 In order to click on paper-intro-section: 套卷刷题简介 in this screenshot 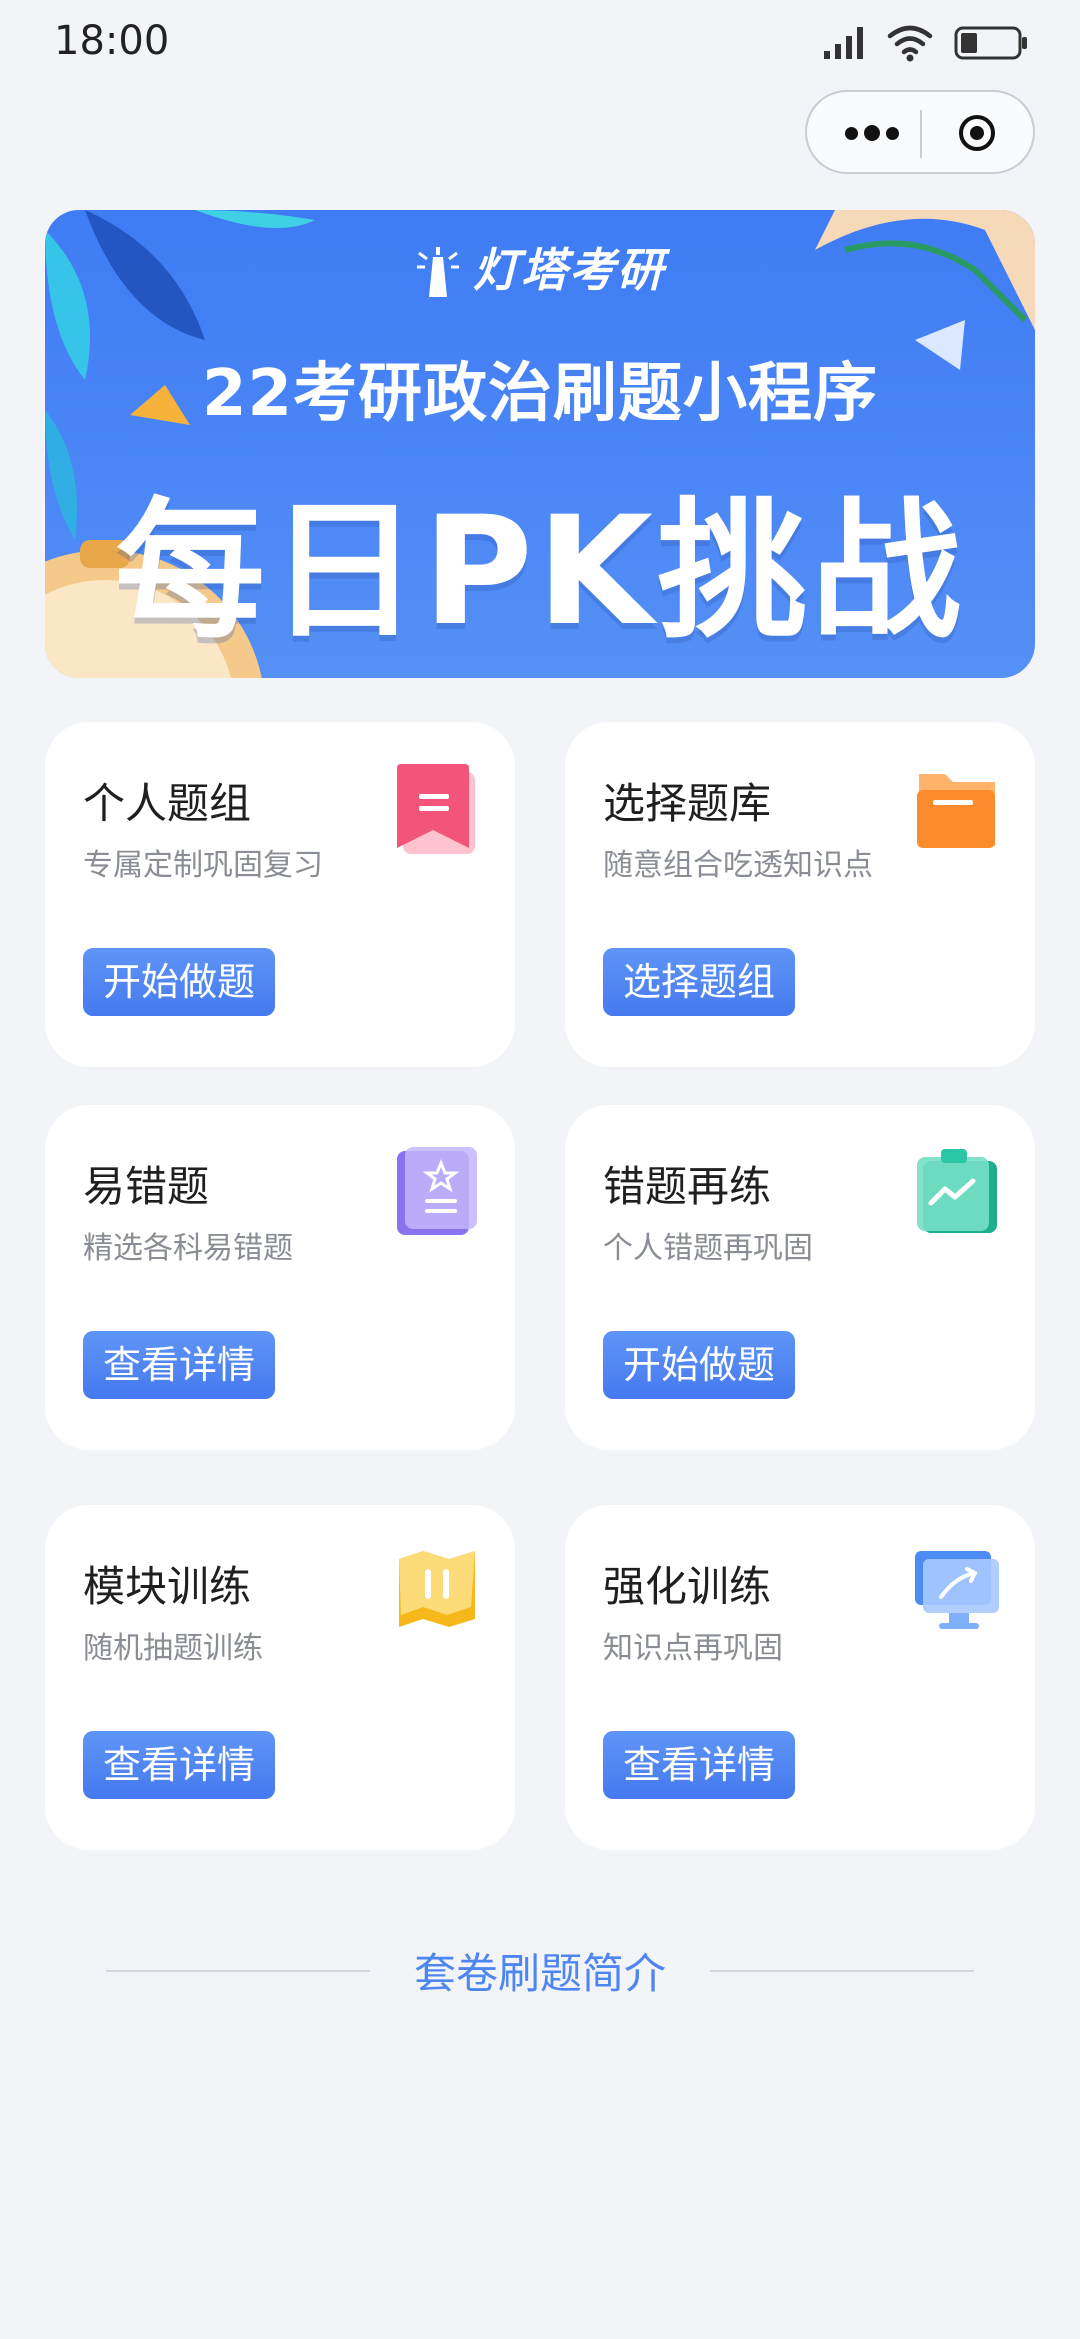, I will do `click(540, 1970)`.